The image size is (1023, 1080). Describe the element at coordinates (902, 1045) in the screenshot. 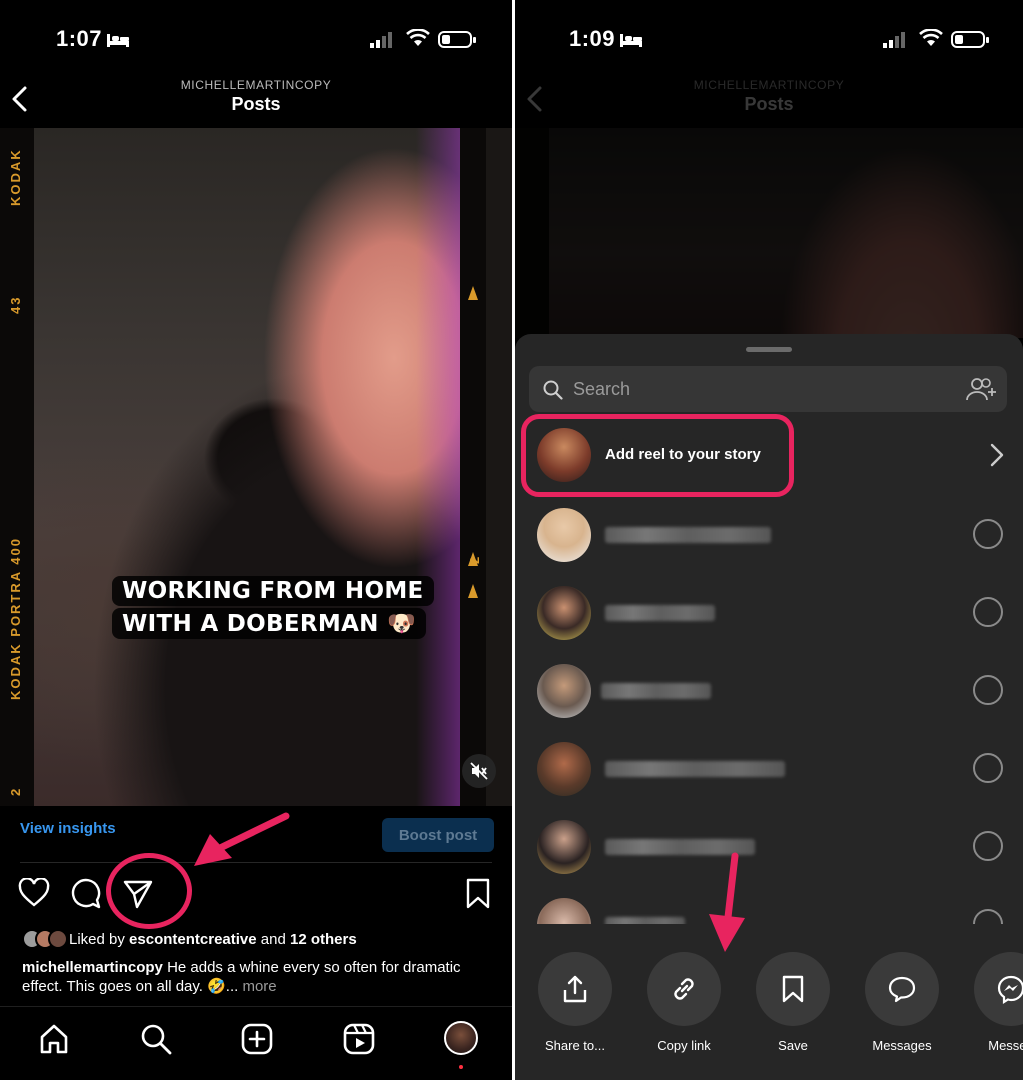

I see `messages-label: Messages` at that location.